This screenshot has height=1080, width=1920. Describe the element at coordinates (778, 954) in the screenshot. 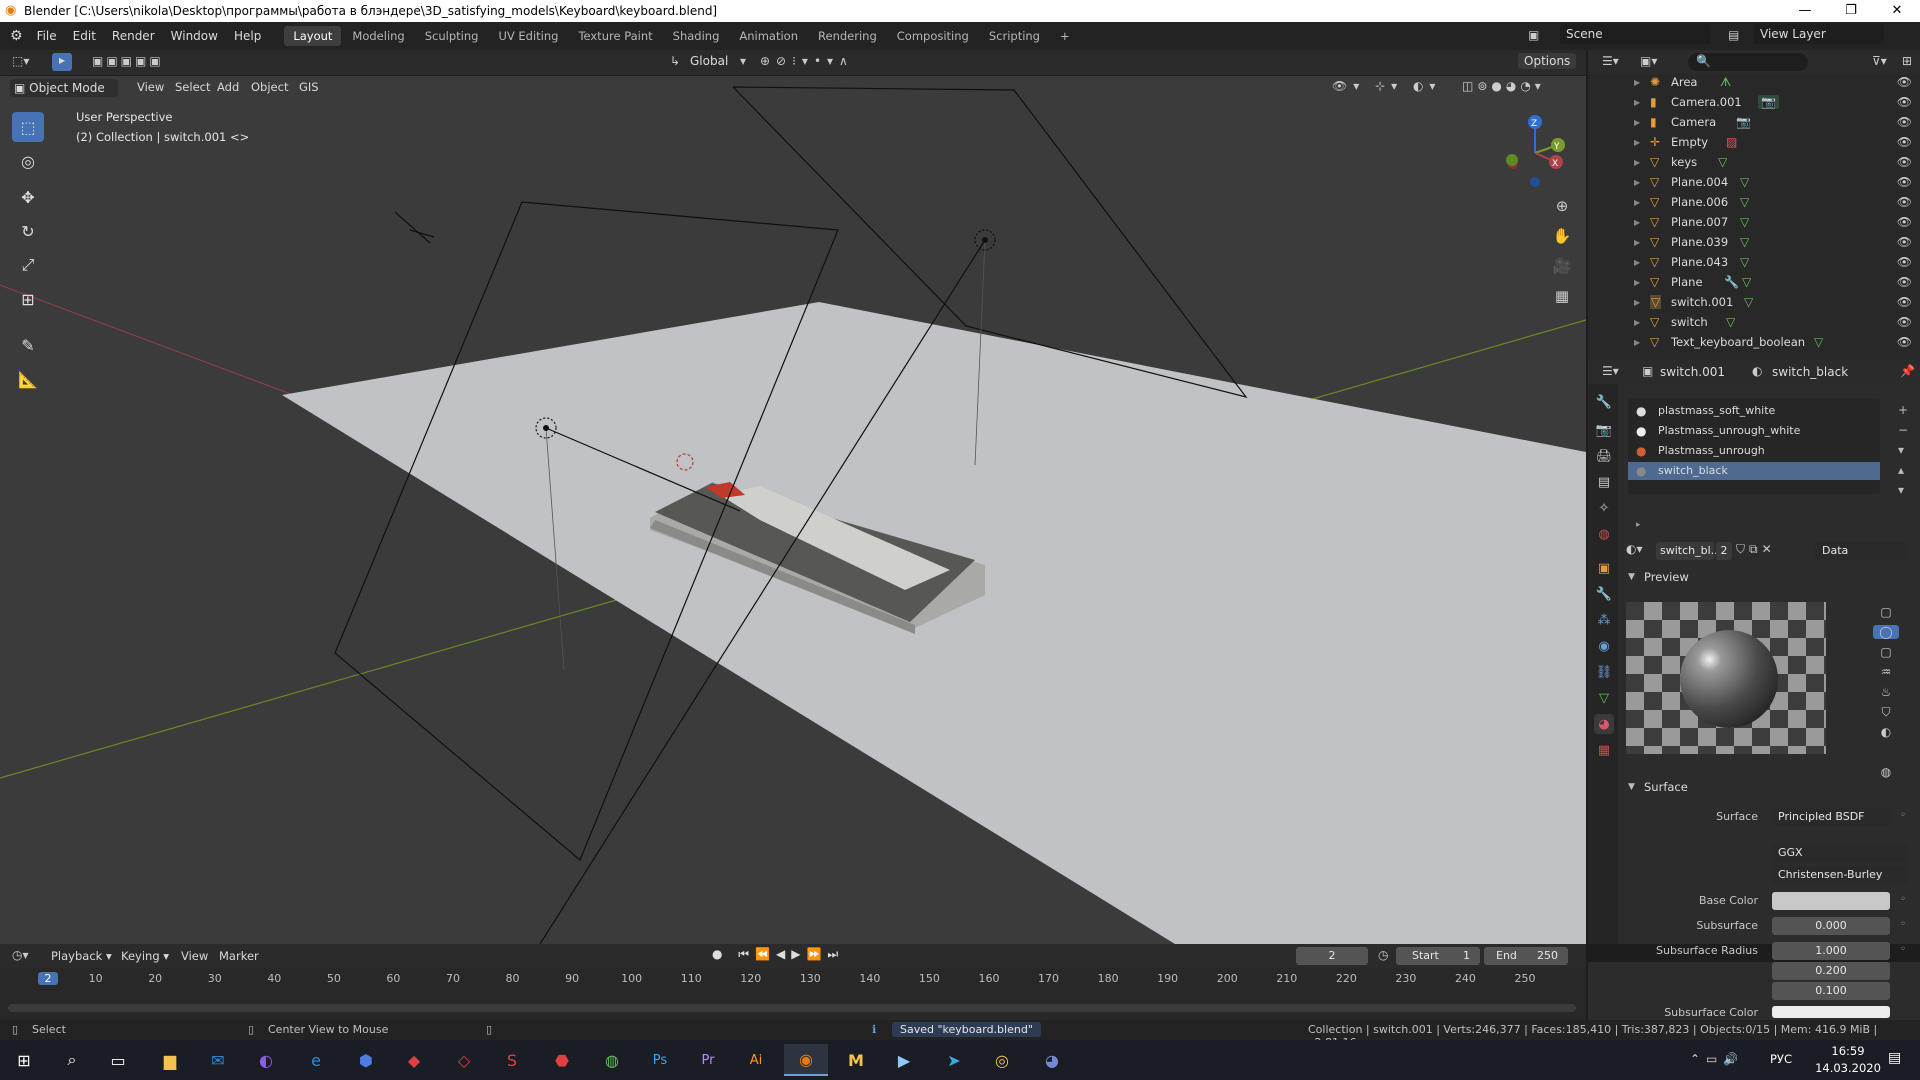

I see `playback-controls: ● ⏮⏪◀▶⏩⏭` at that location.